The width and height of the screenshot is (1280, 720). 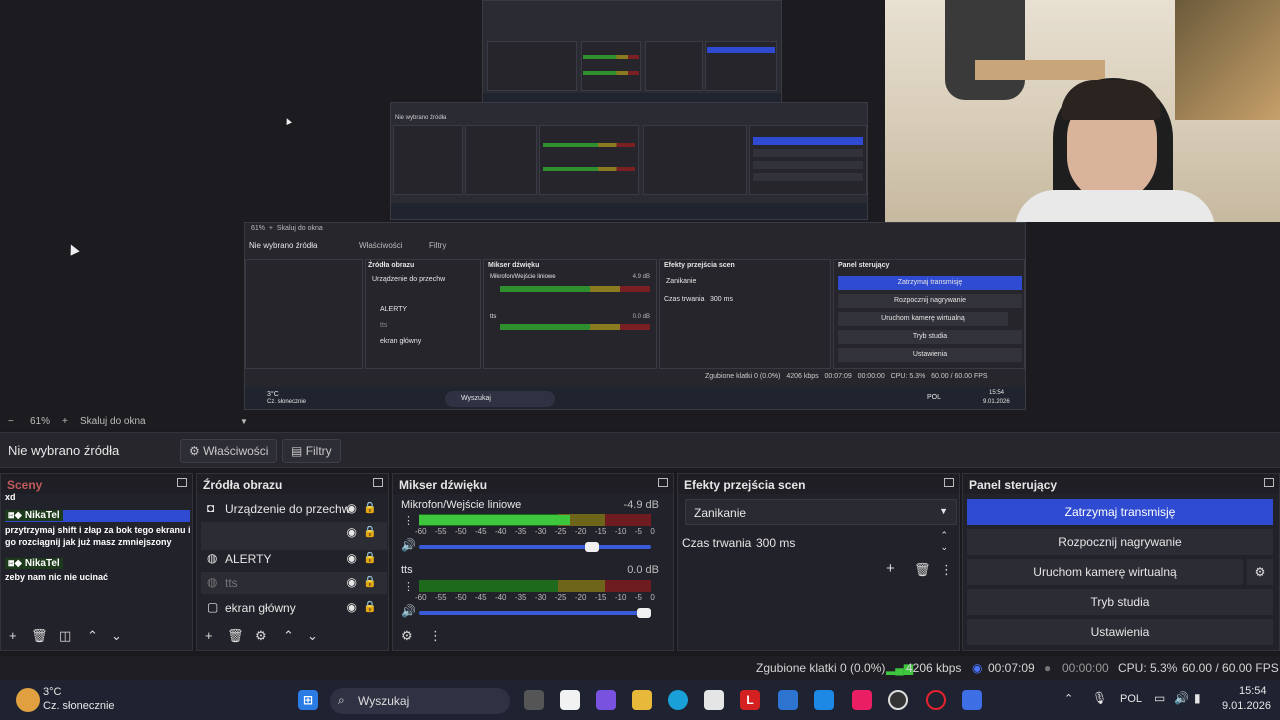 I want to click on start-recording-button: Rozpocznij nagrywanie, so click(x=1120, y=542).